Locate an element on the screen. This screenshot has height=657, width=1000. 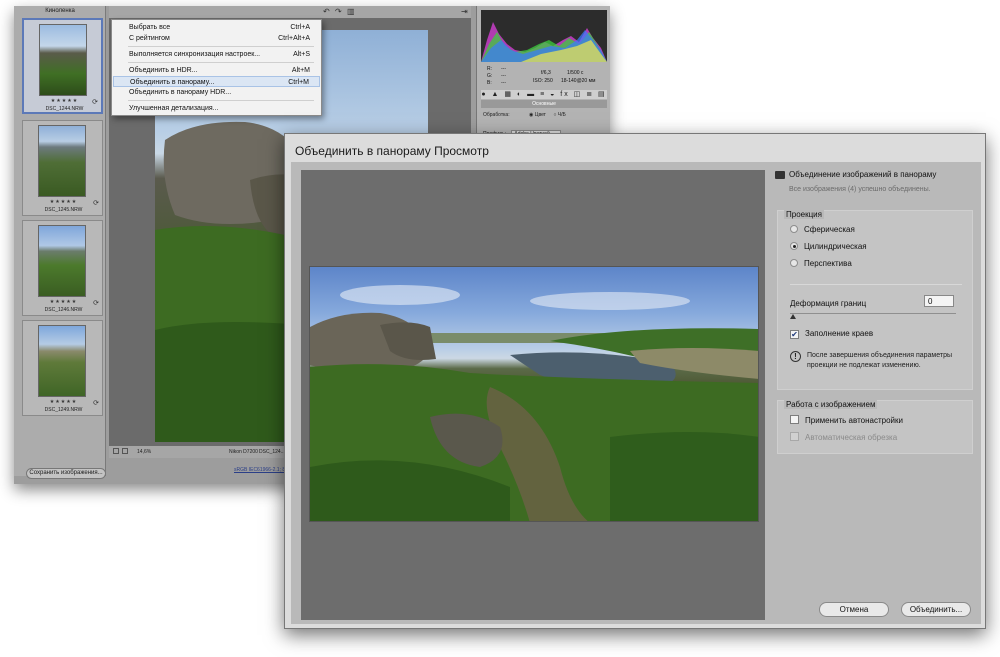
menu-item-shortcut: Ctrl+Alt+A is located at coordinates (294, 38).